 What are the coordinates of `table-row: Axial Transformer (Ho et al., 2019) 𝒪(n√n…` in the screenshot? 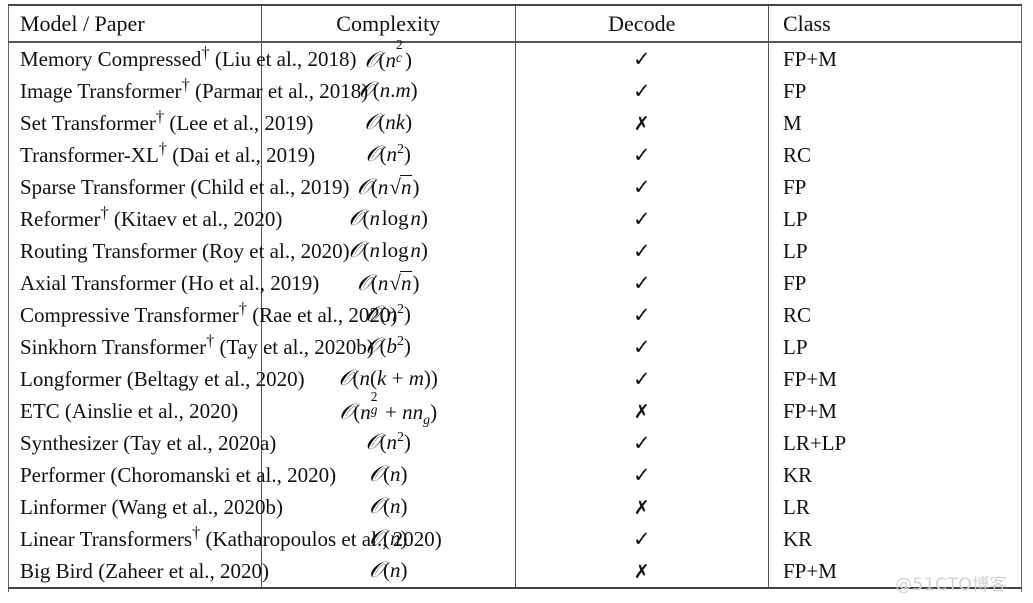 It's located at (515, 283).